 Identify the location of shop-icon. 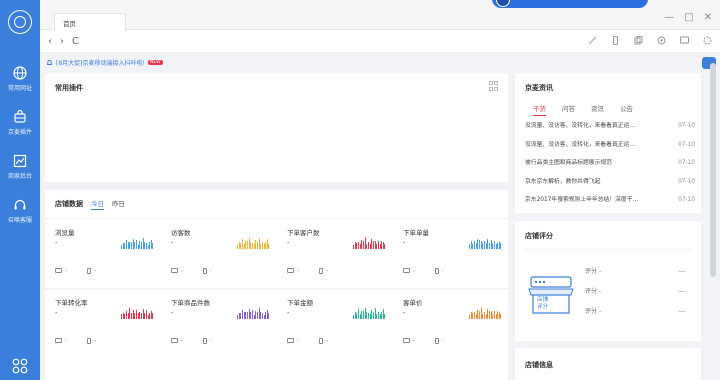
(551, 295).